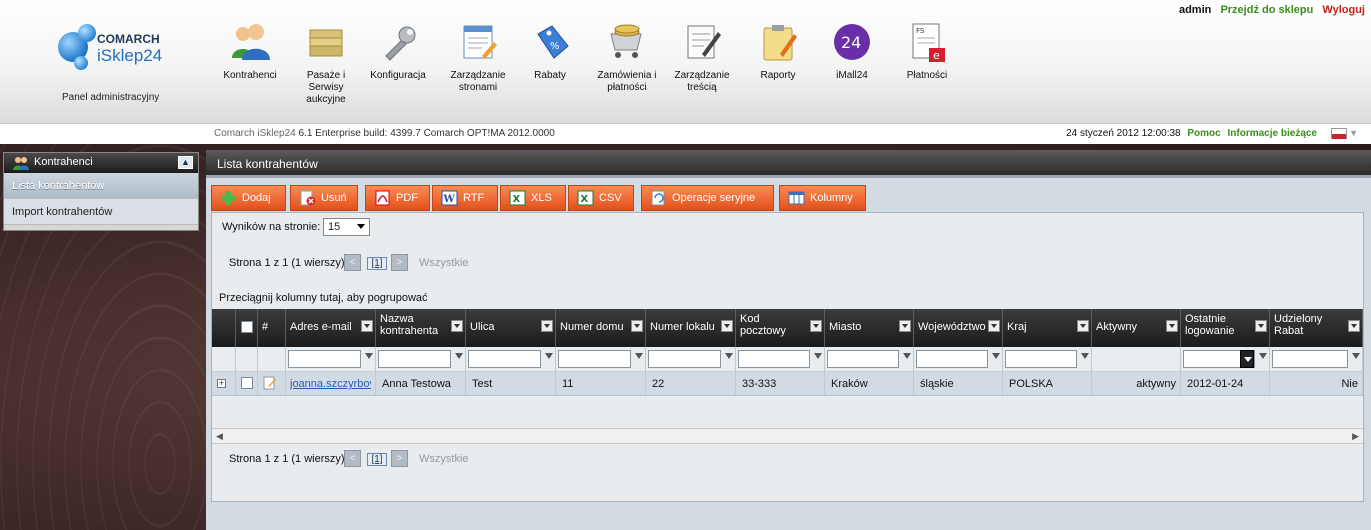 This screenshot has height=530, width=1371. What do you see at coordinates (248, 198) in the screenshot?
I see `add-button: Dodaj` at bounding box center [248, 198].